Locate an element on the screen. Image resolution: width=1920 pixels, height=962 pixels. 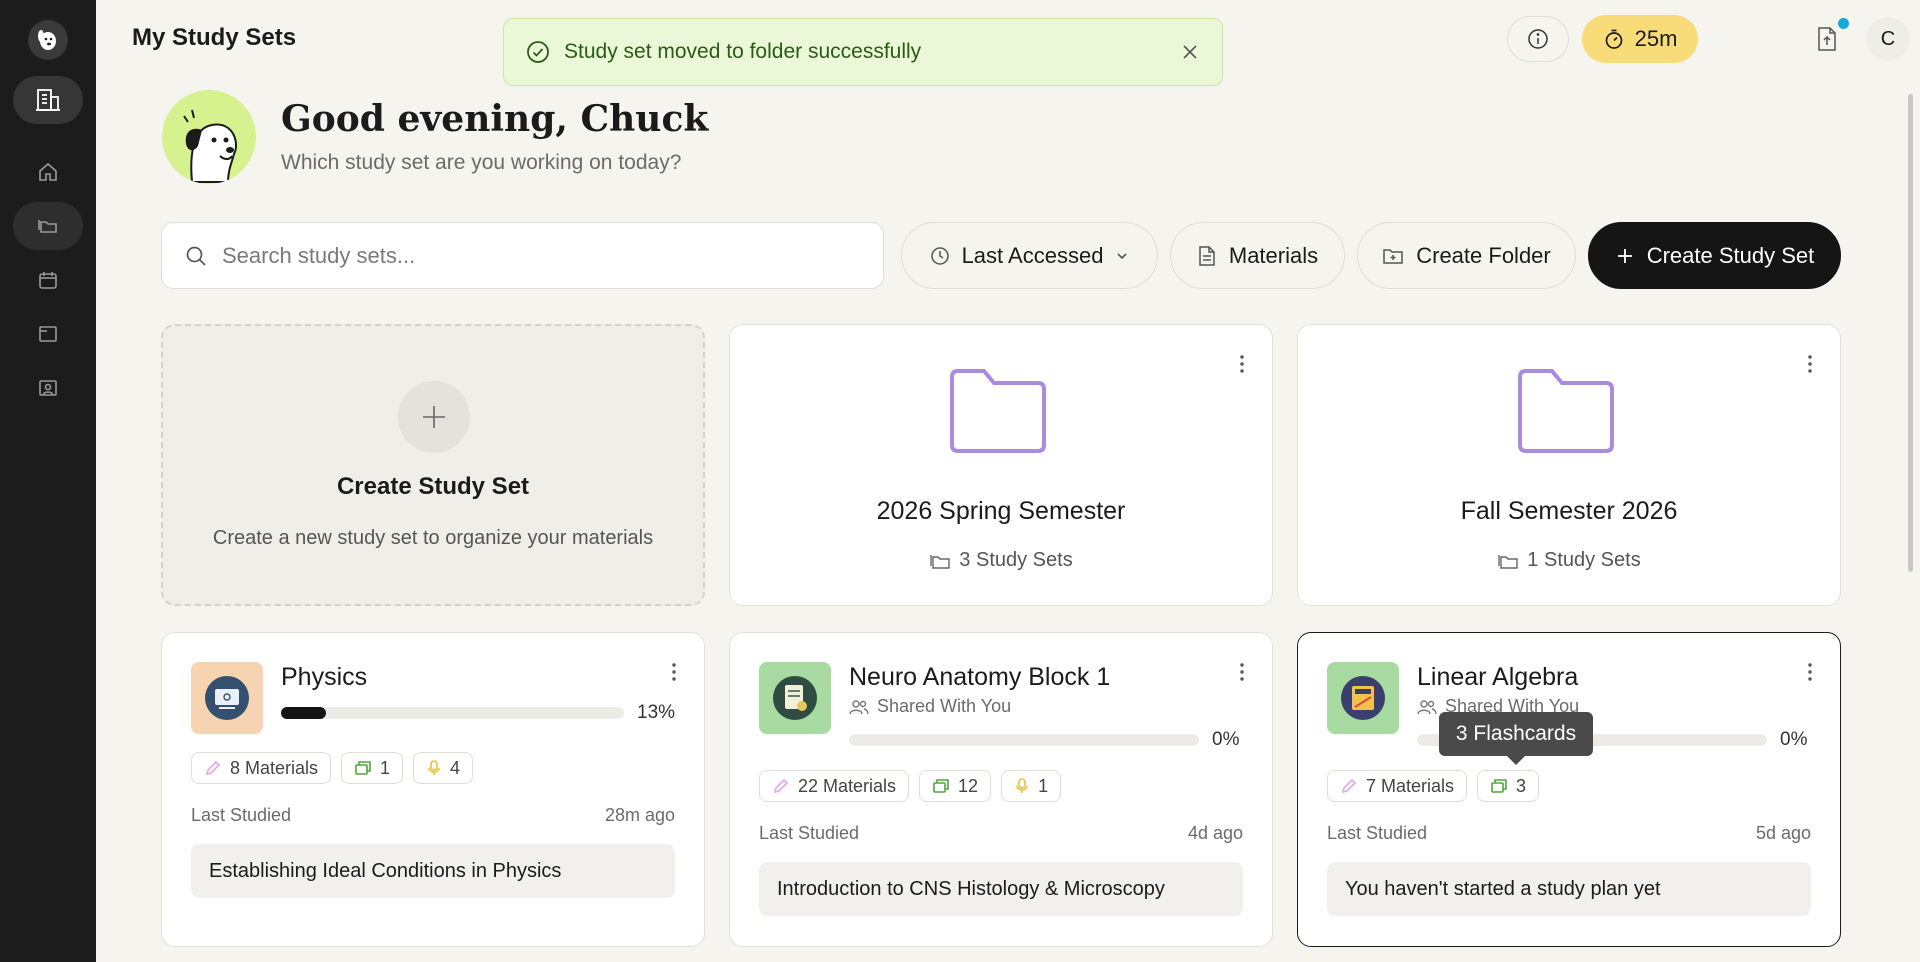
last-studied-value: 5d ago is located at coordinates (1783, 833).